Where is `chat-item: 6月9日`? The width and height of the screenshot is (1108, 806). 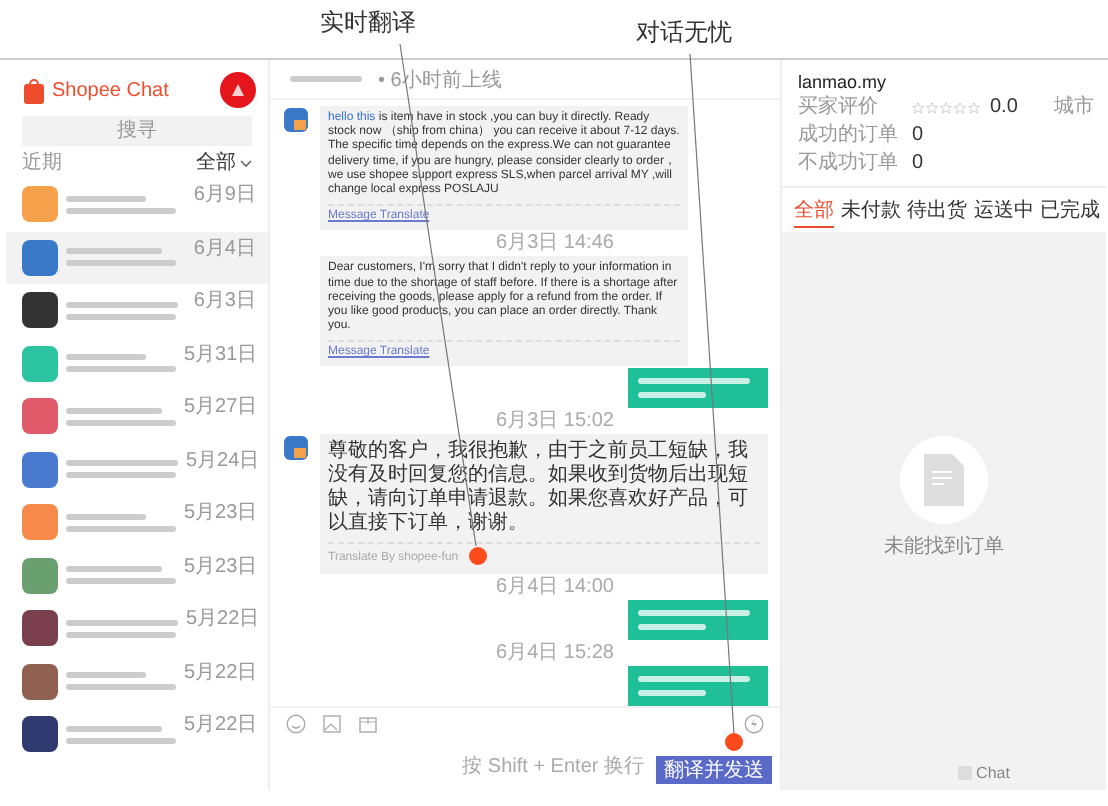
chat-item: 6月9日 is located at coordinates (137, 204).